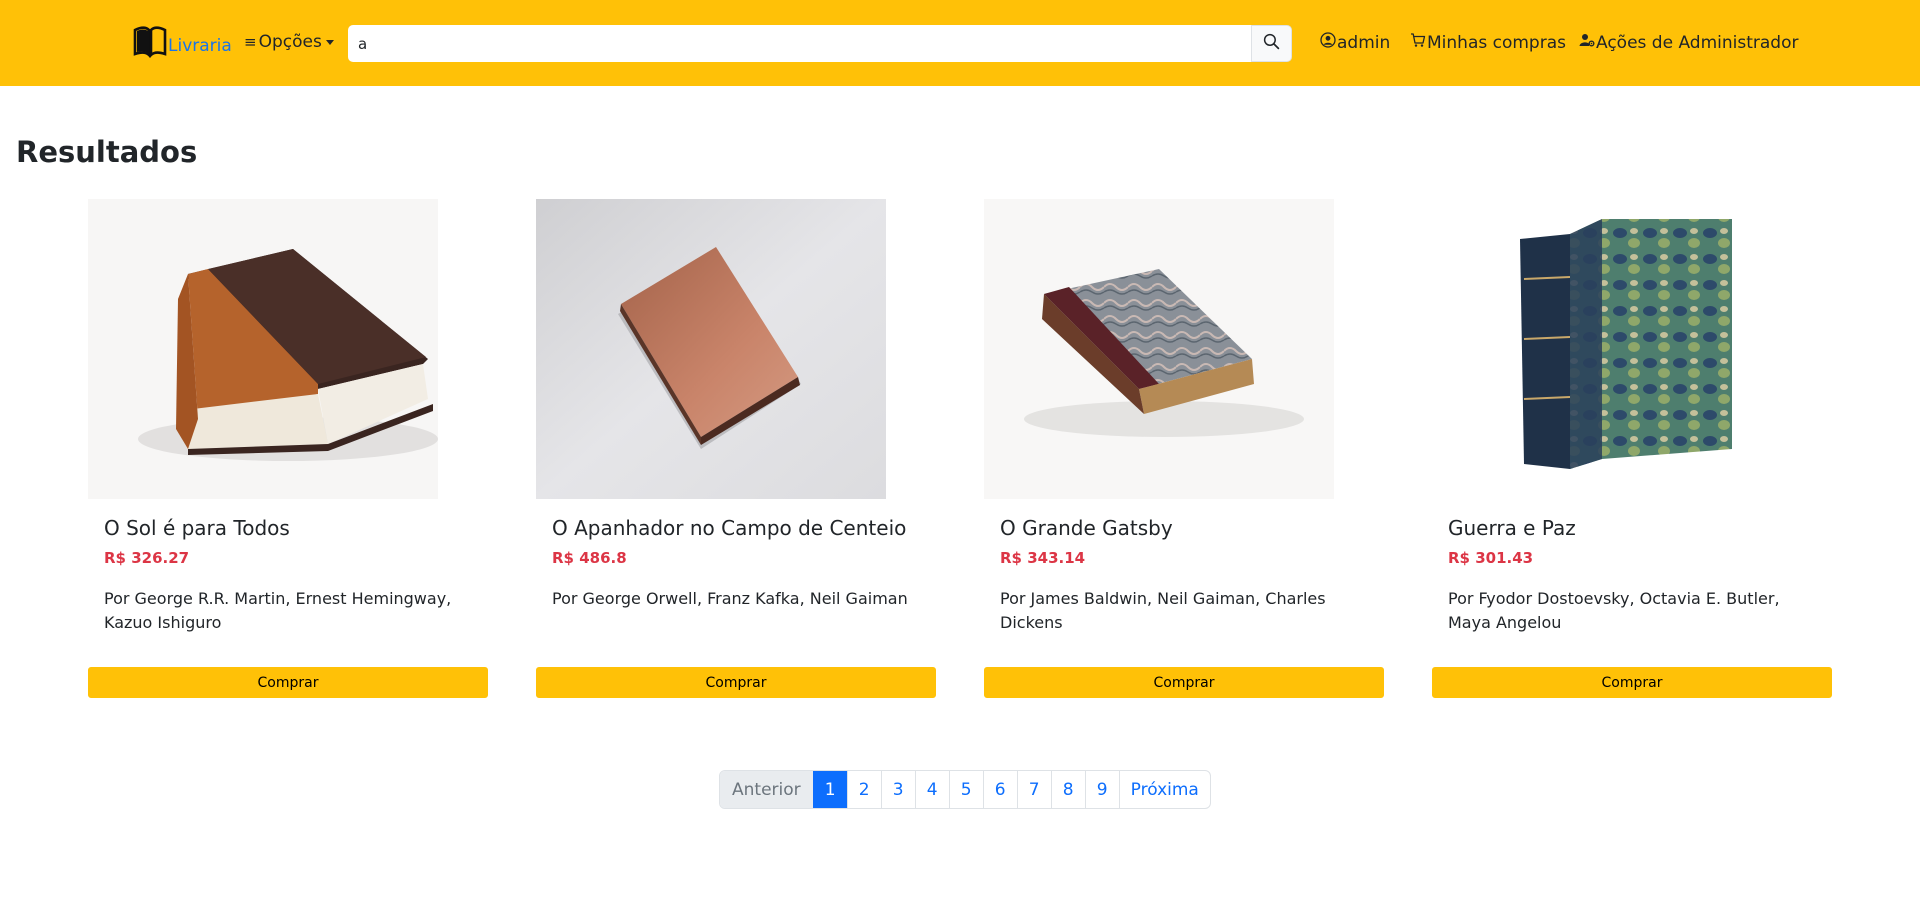 The height and width of the screenshot is (905, 1920). I want to click on user-gear-icon, so click(1587, 42).